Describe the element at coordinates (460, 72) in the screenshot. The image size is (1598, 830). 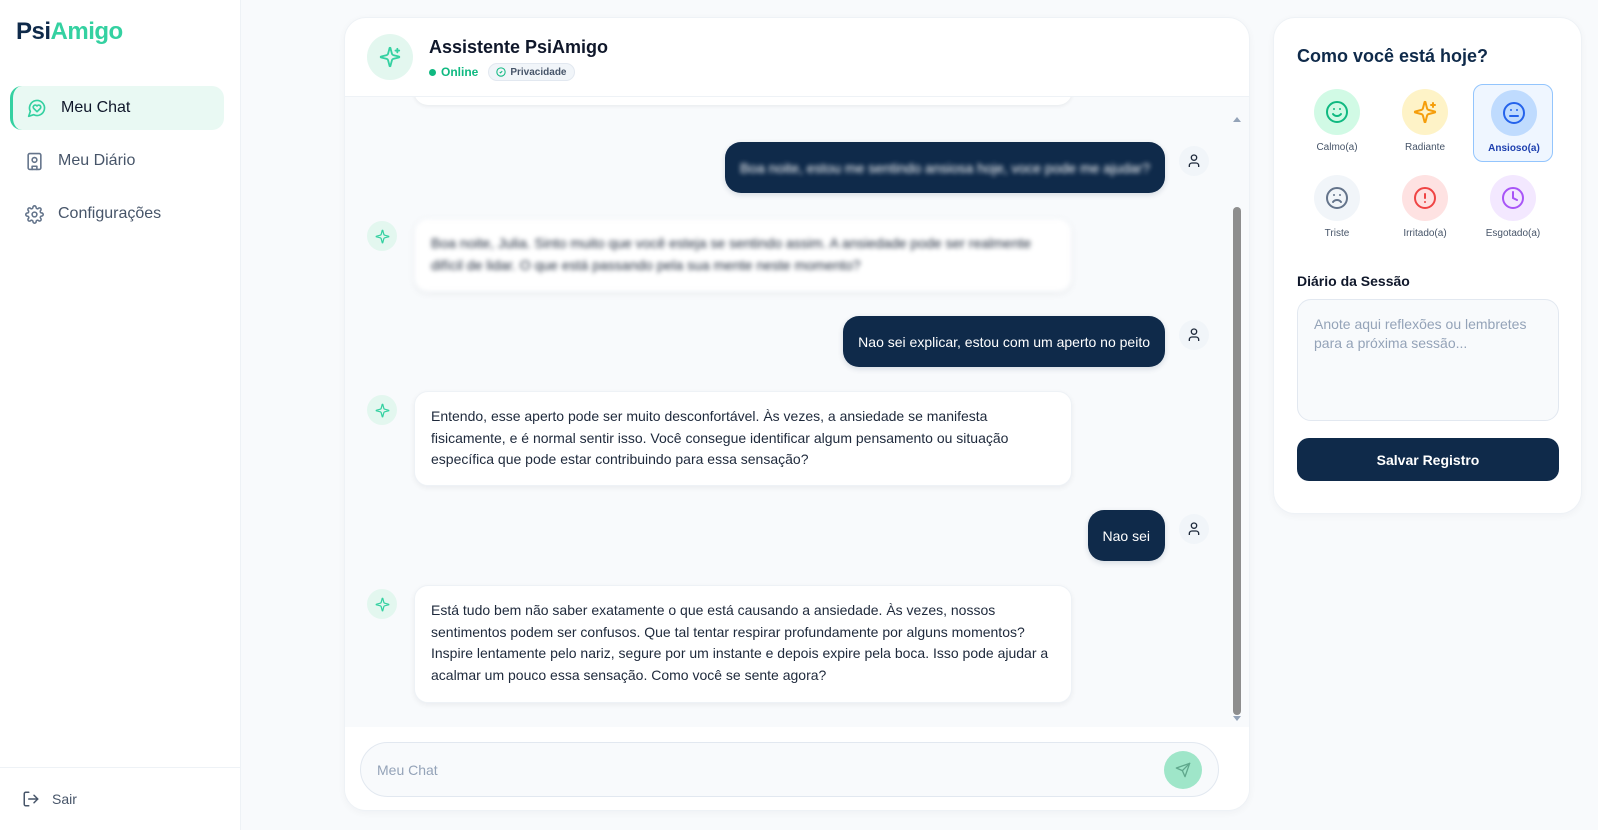
I see `online-status: Online` at that location.